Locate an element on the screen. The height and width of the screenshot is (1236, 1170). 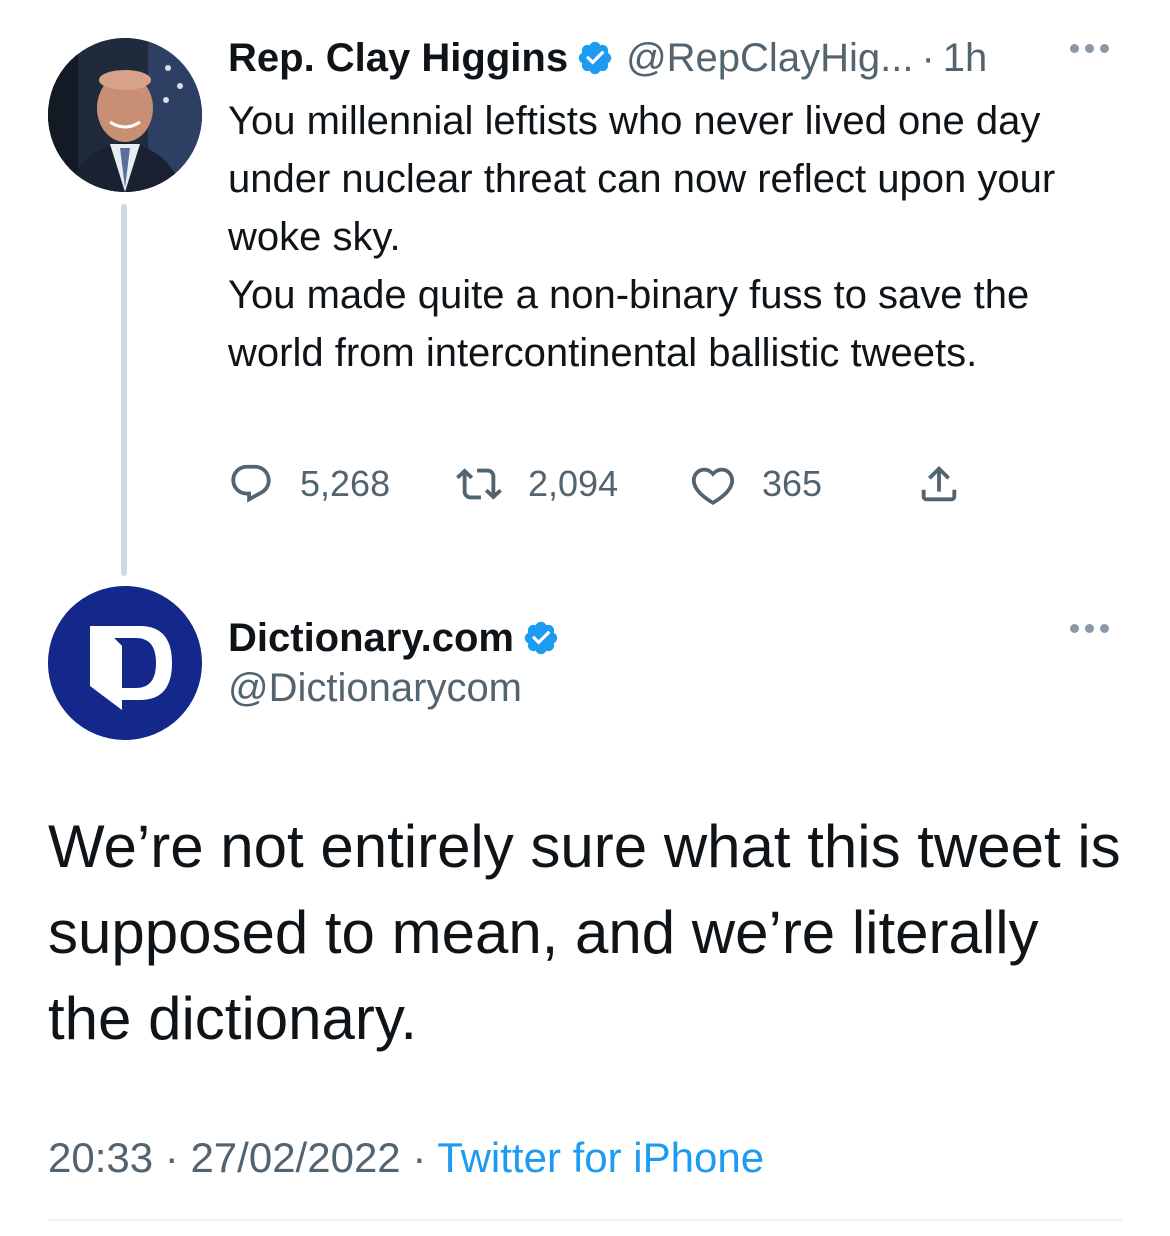
share-icon is located at coordinates (939, 483).